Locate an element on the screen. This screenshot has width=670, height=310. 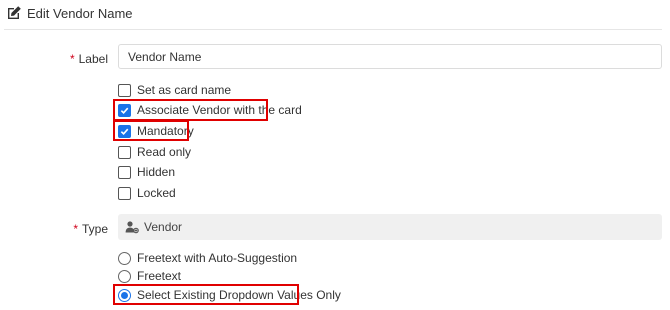
type-field: Vendor is located at coordinates (390, 227).